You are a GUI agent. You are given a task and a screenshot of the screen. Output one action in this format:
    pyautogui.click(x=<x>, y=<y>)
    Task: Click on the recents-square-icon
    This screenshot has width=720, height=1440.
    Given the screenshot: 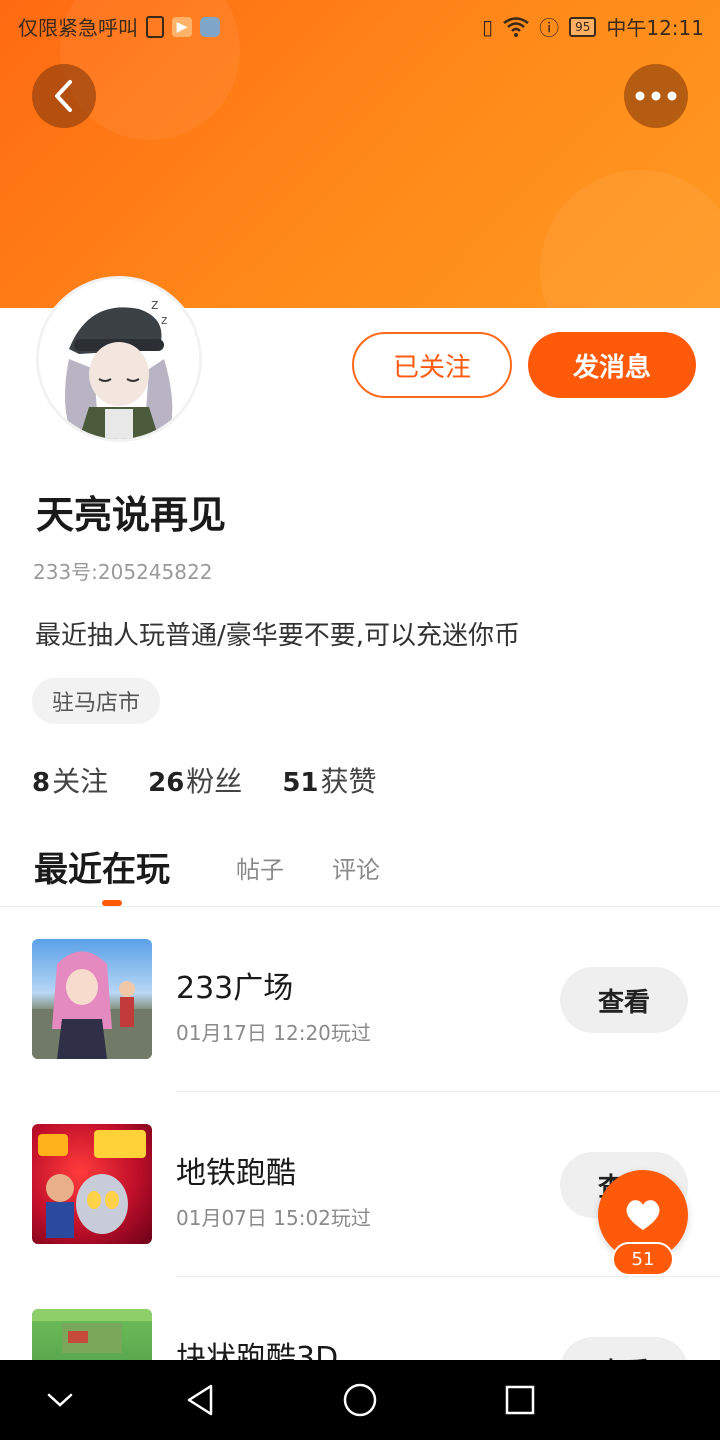 What is the action you would take?
    pyautogui.click(x=520, y=1400)
    